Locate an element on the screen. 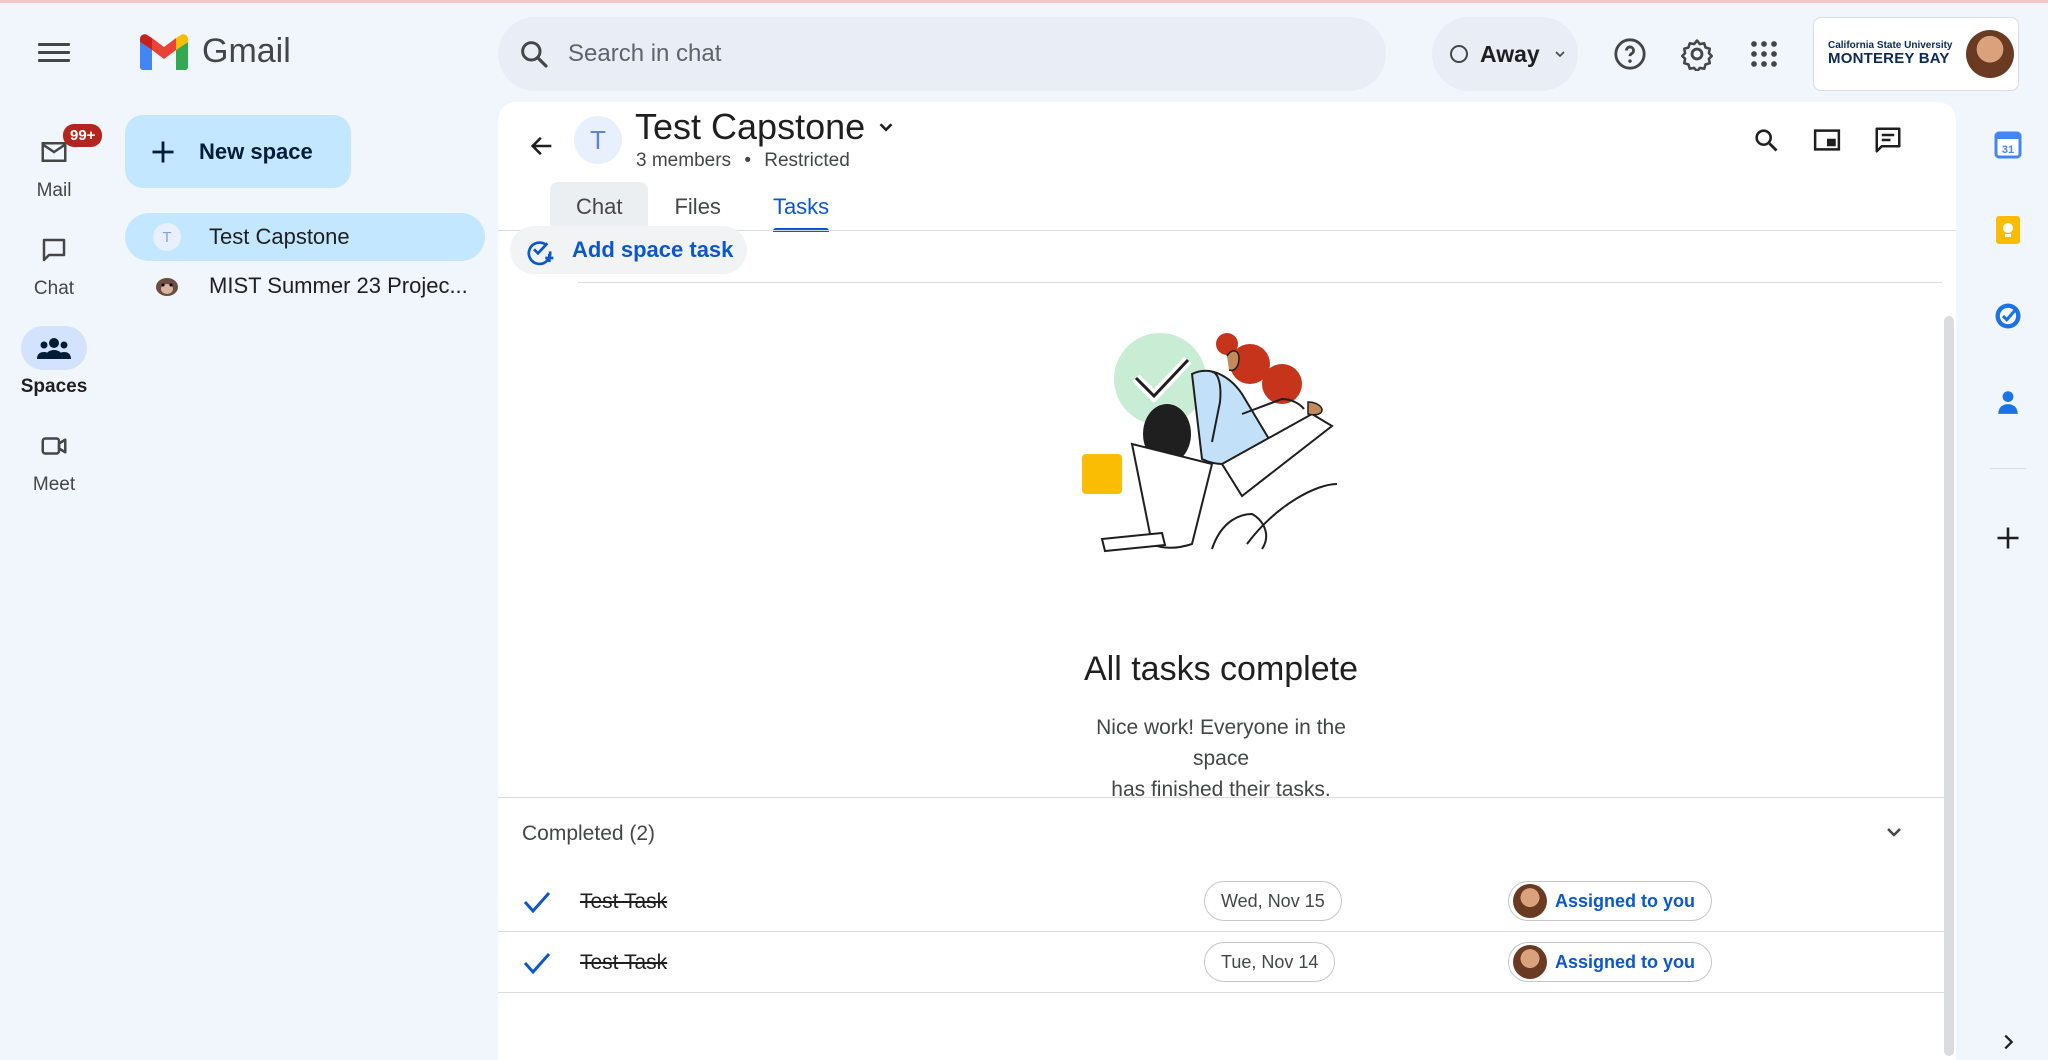 The image size is (2048, 1060). add-icon is located at coordinates (2008, 538).